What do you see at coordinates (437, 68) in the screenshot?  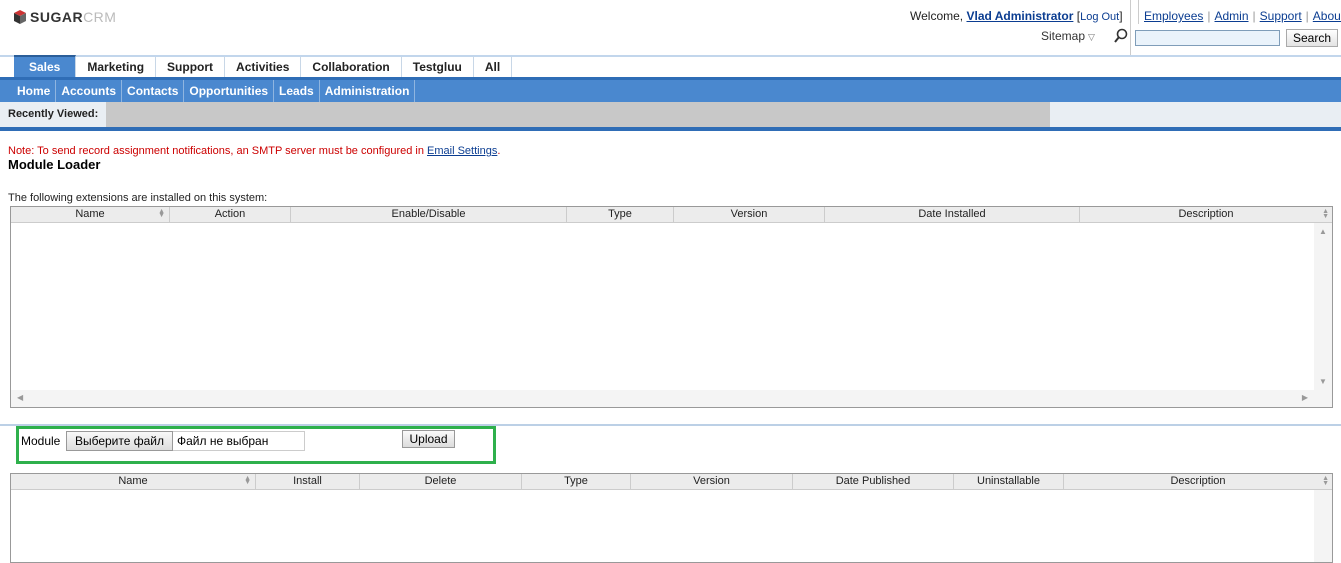 I see `tab-testgluu: Testgluu` at bounding box center [437, 68].